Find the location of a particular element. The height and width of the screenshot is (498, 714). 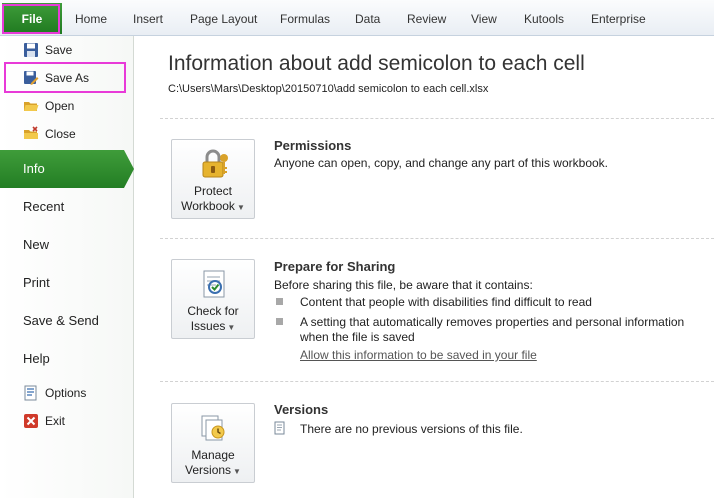

permissions-title: Permissions is located at coordinates (313, 145).